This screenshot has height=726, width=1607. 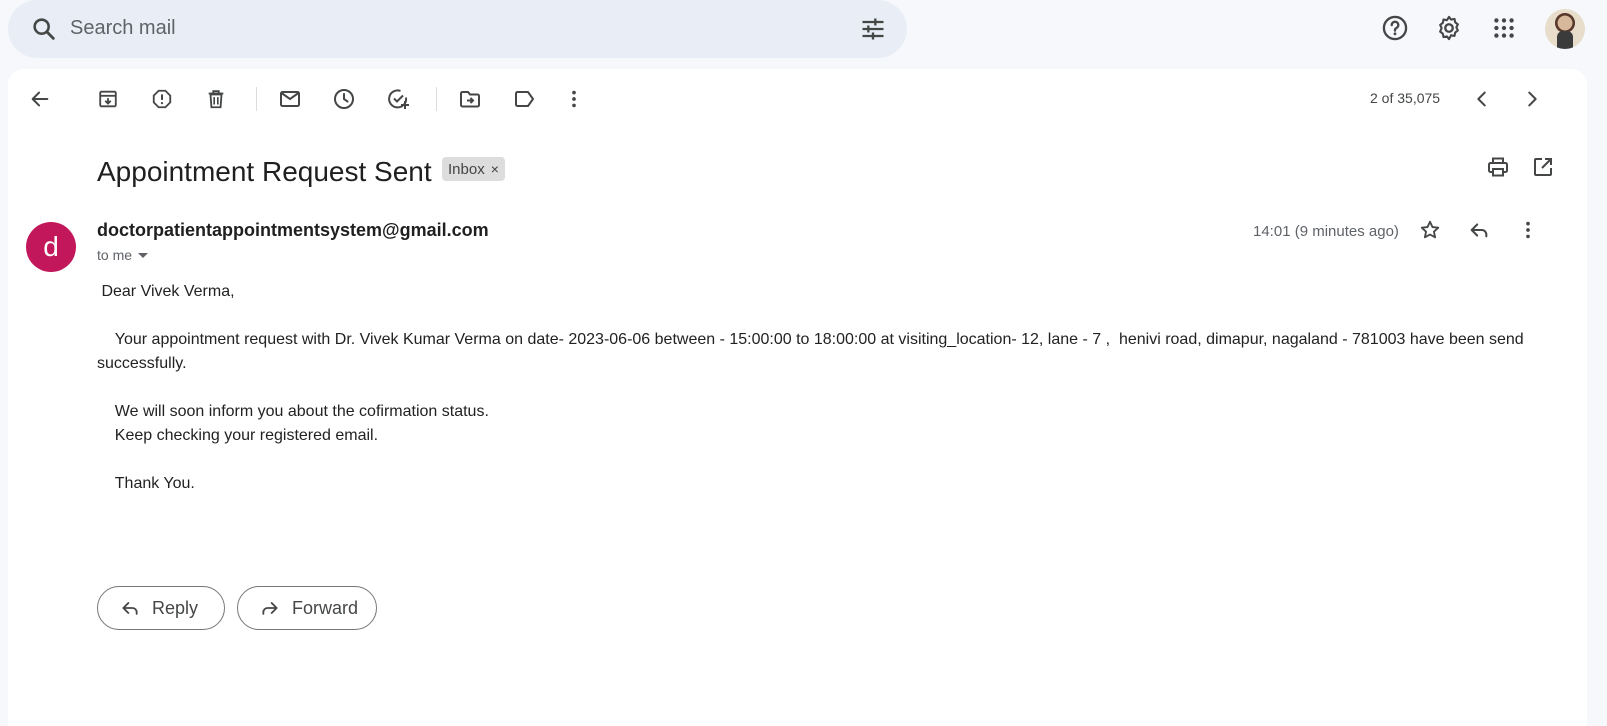 I want to click on back-arrow-icon, so click(x=40, y=99).